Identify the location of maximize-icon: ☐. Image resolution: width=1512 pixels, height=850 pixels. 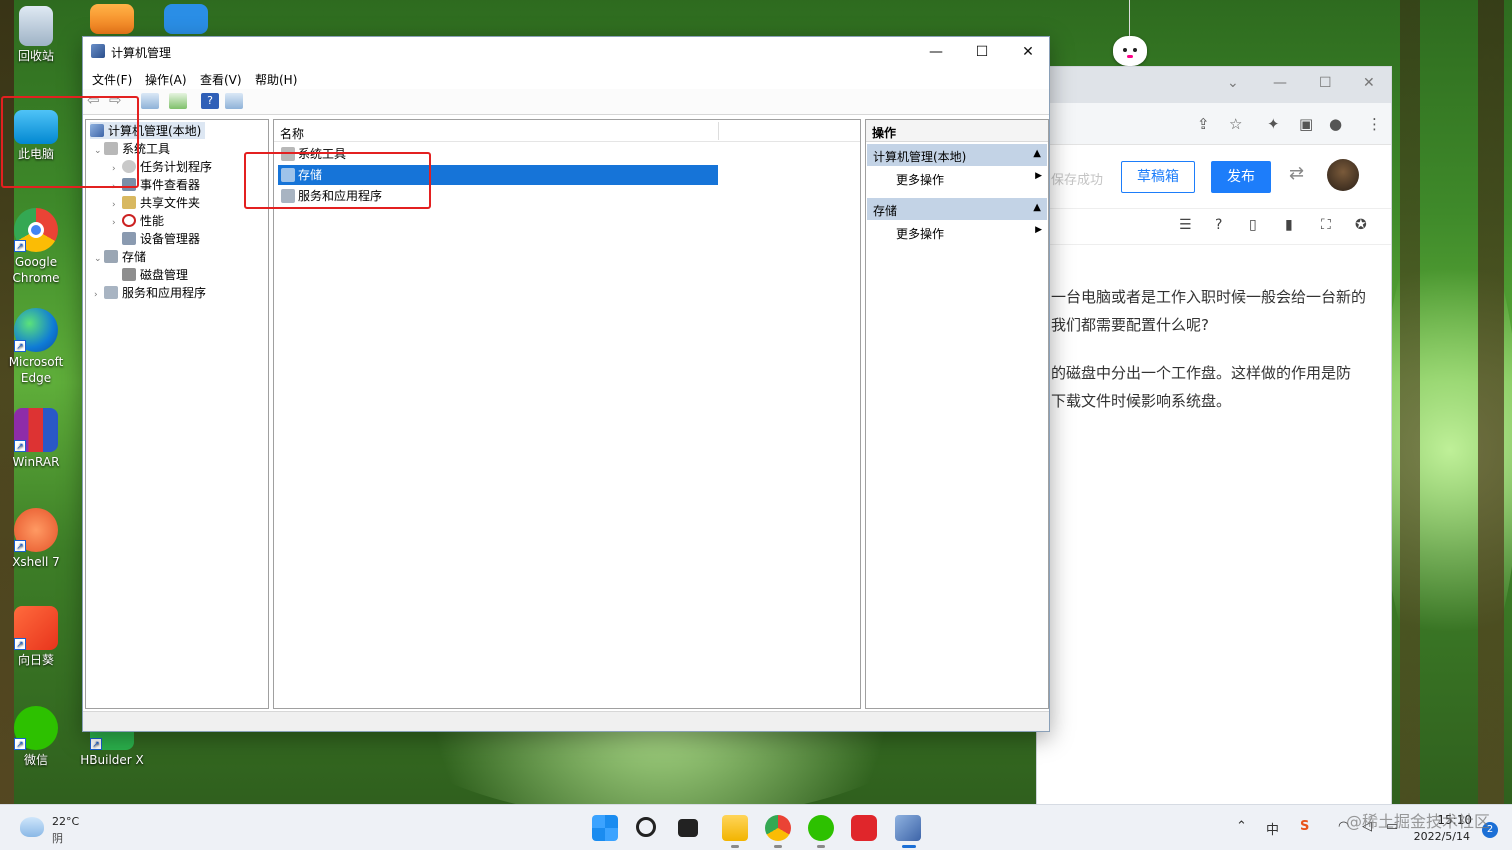
(1325, 83).